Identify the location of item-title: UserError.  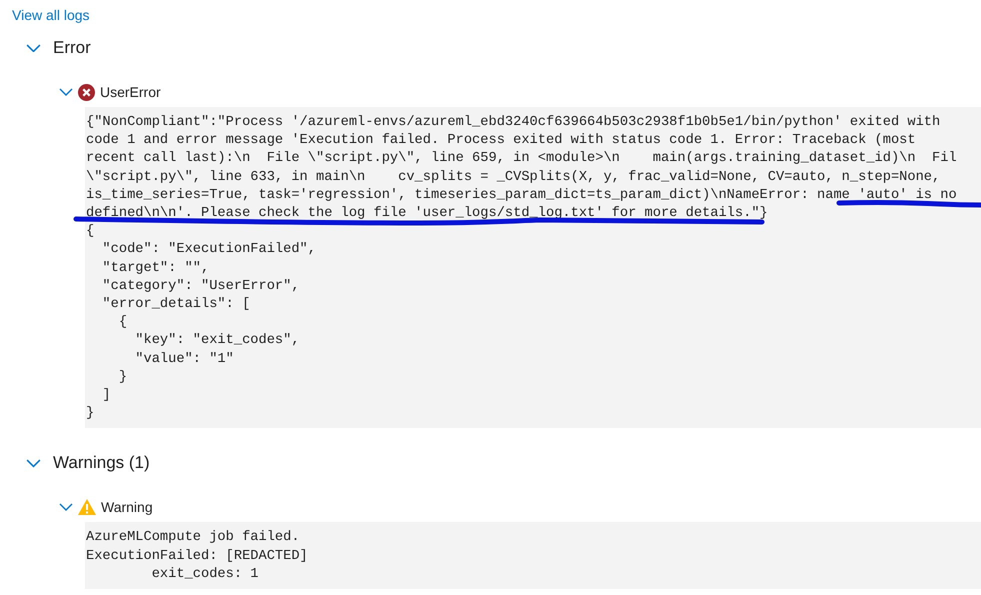
(130, 92).